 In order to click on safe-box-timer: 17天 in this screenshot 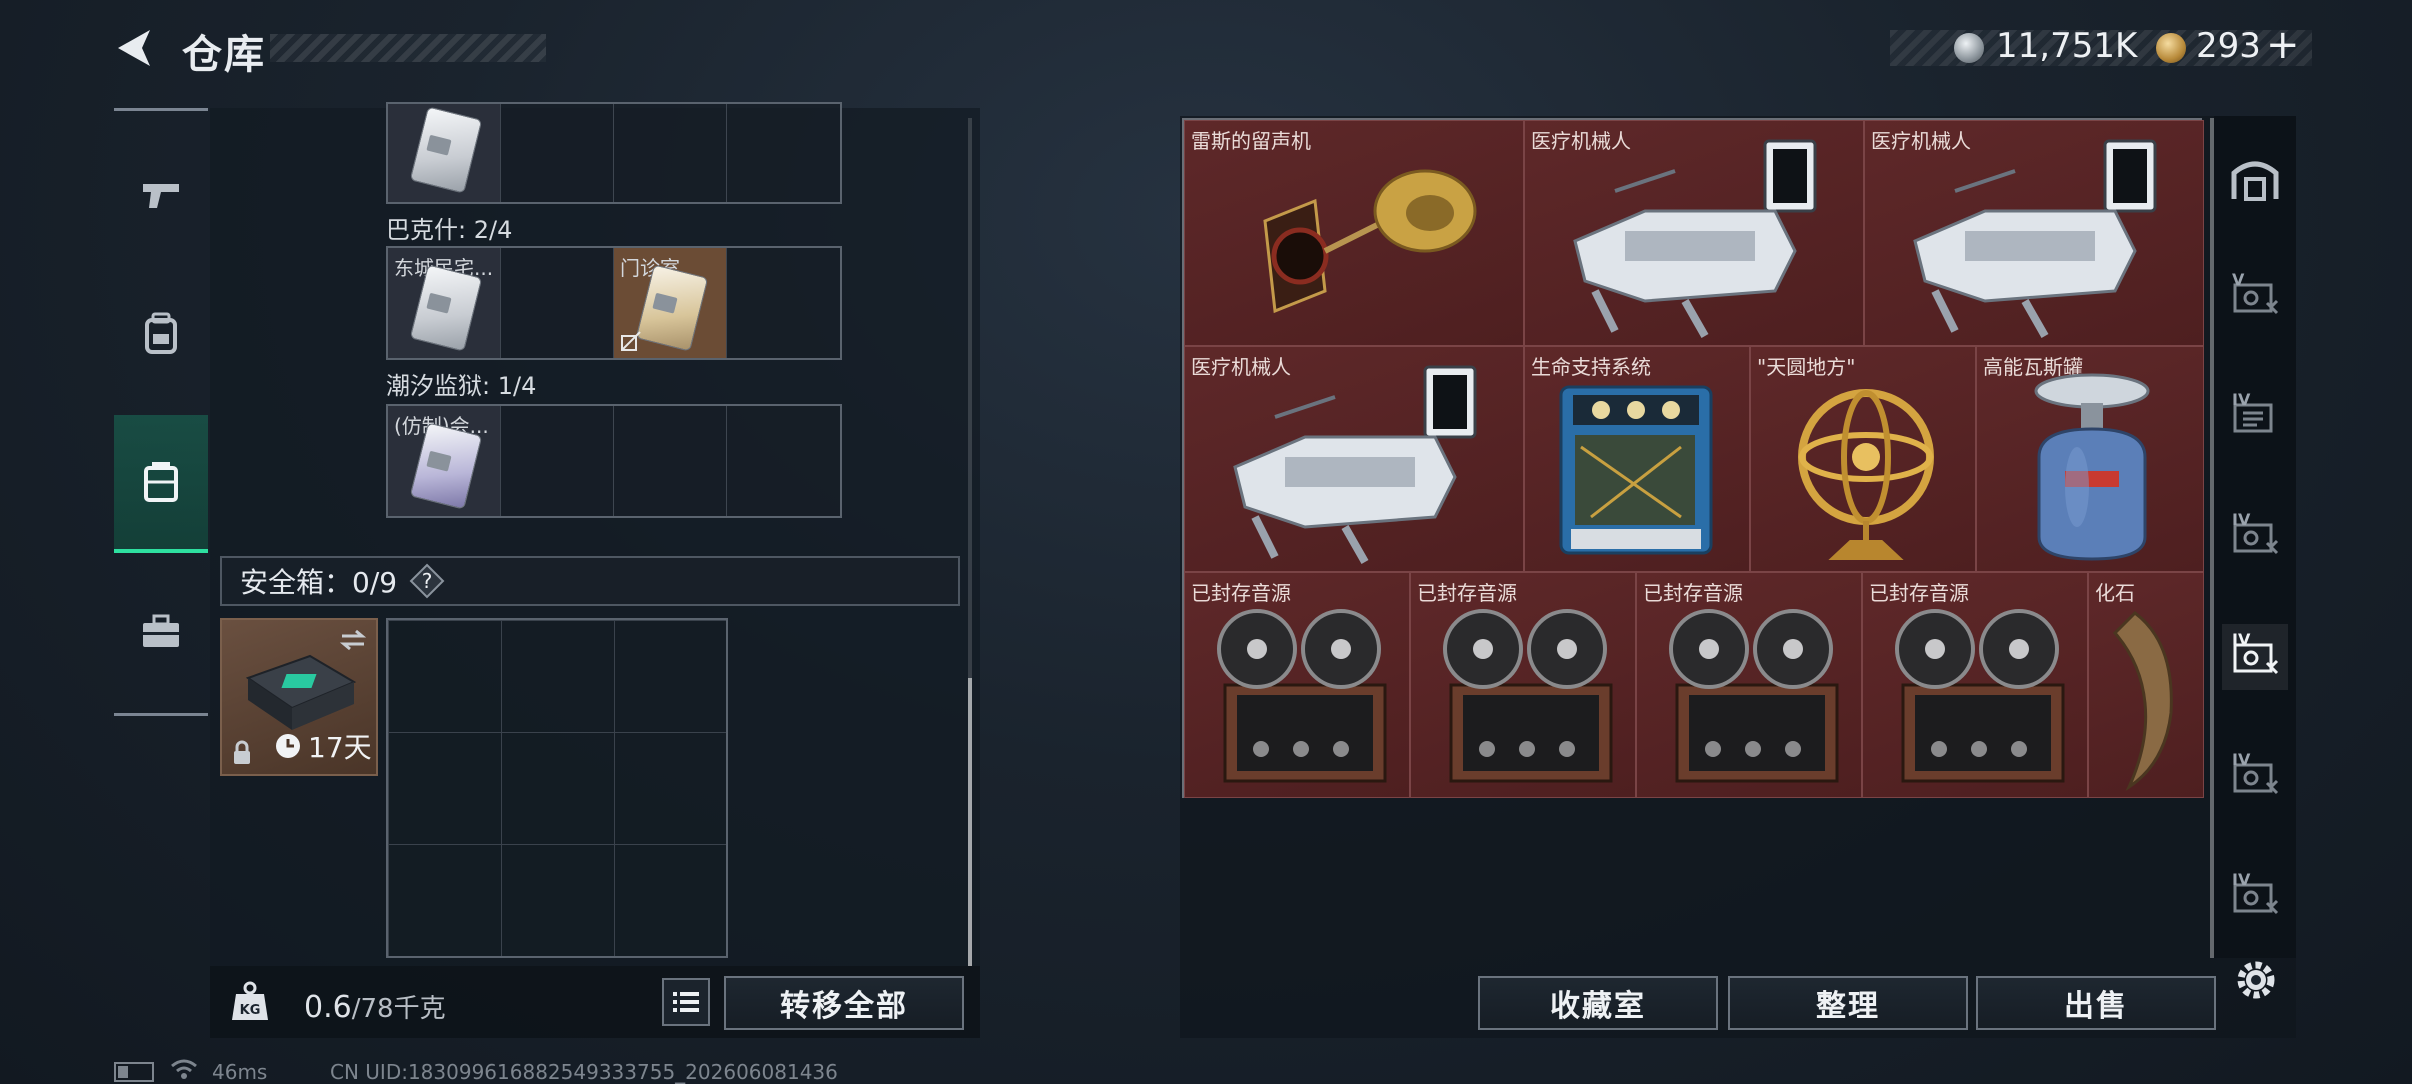, I will do `click(323, 746)`.